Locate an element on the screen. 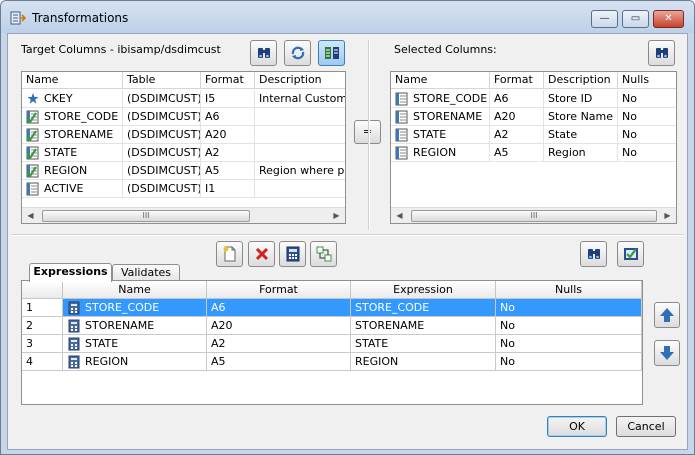 This screenshot has width=695, height=455. selected-header-description: Description is located at coordinates (581, 80).